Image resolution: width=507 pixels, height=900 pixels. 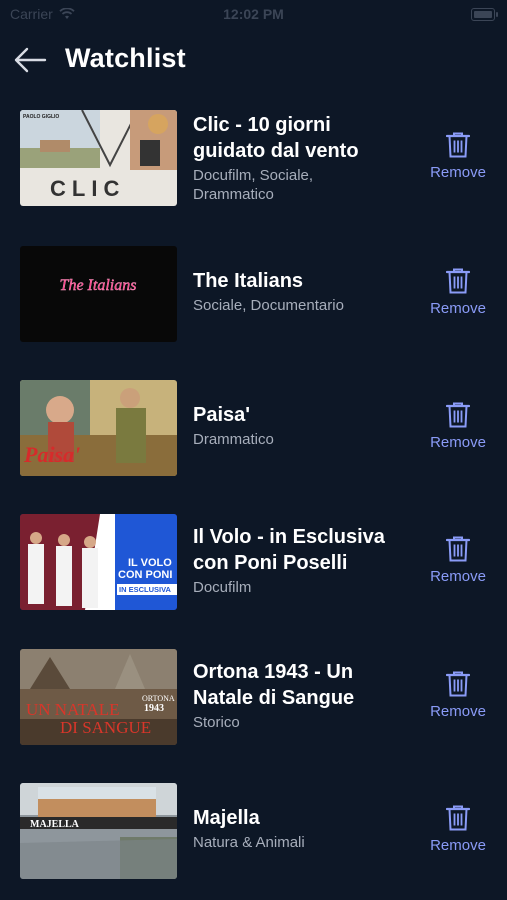 I want to click on poster-majella: MAJELLA, so click(x=98, y=831).